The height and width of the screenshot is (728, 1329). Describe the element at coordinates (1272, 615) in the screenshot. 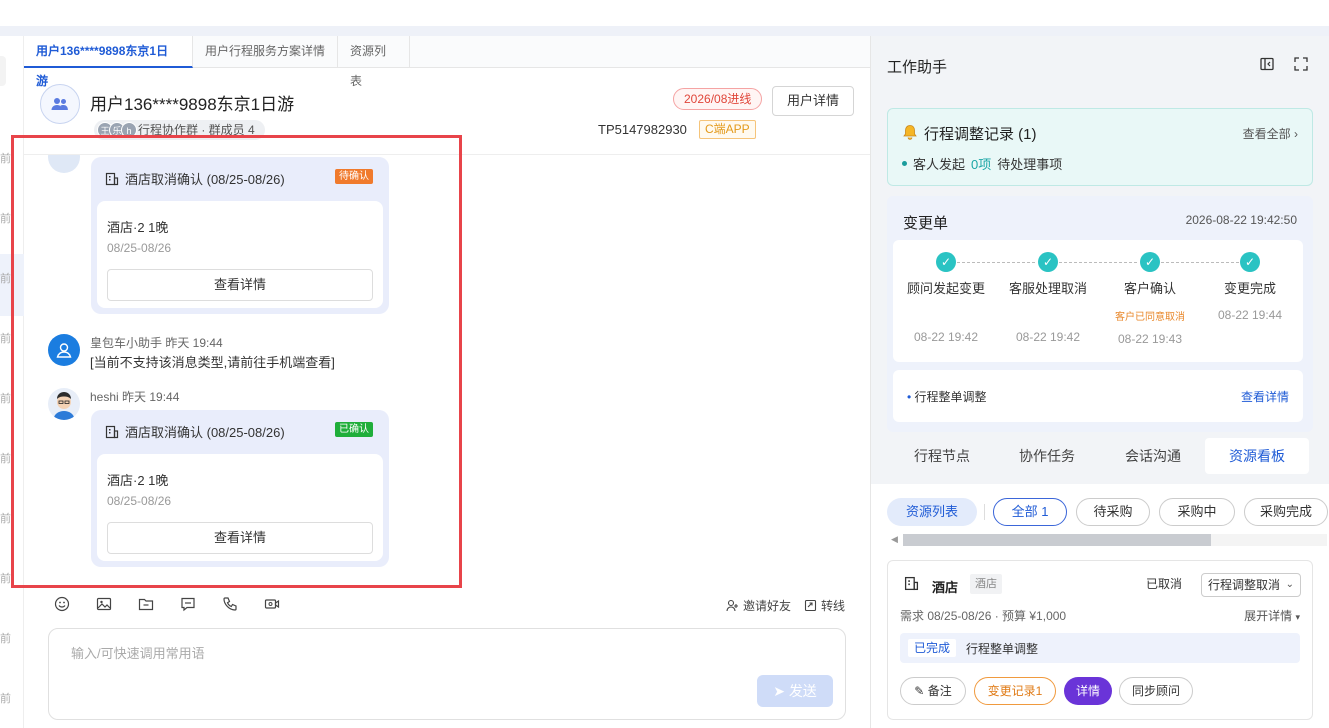

I see `expand-detail-toggle: 展开详情 ▾` at that location.